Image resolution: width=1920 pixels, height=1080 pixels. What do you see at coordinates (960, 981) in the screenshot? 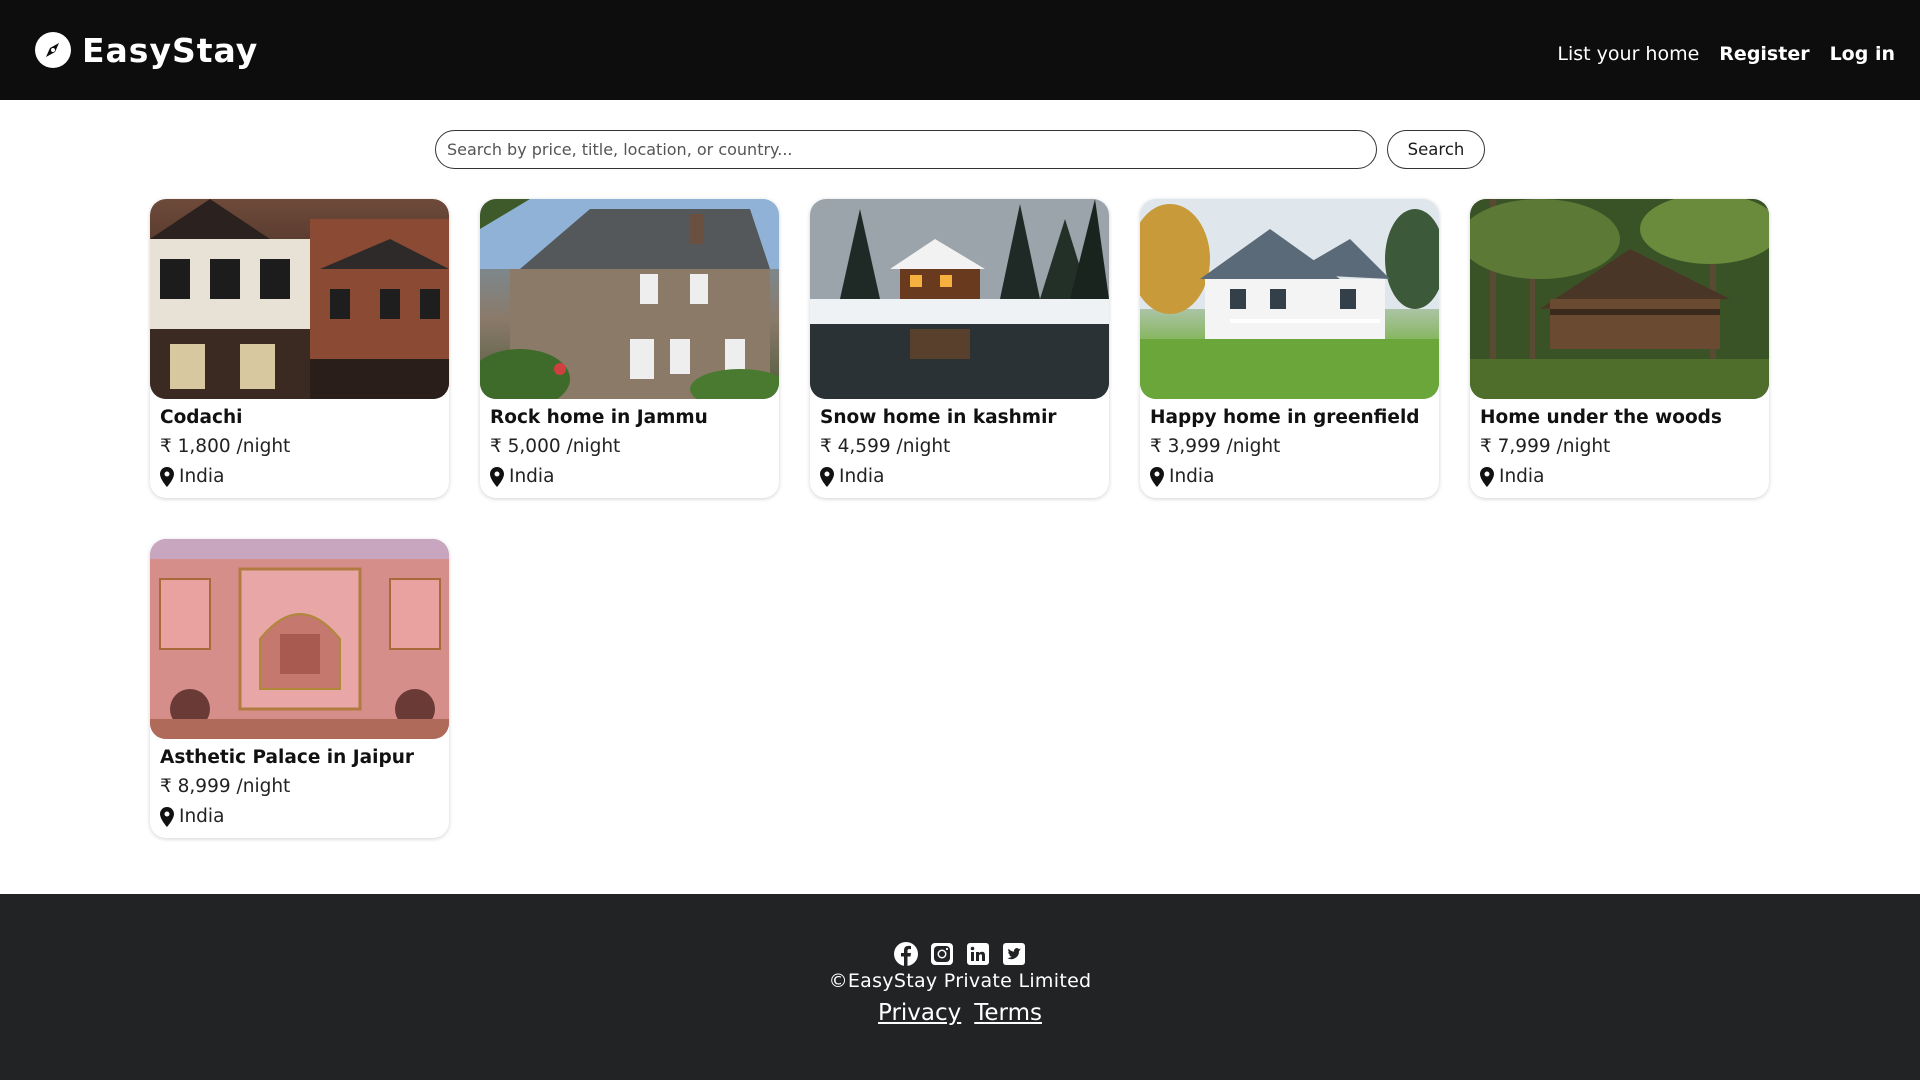
I see `copyright-text: ©EasyStay Private Limited` at bounding box center [960, 981].